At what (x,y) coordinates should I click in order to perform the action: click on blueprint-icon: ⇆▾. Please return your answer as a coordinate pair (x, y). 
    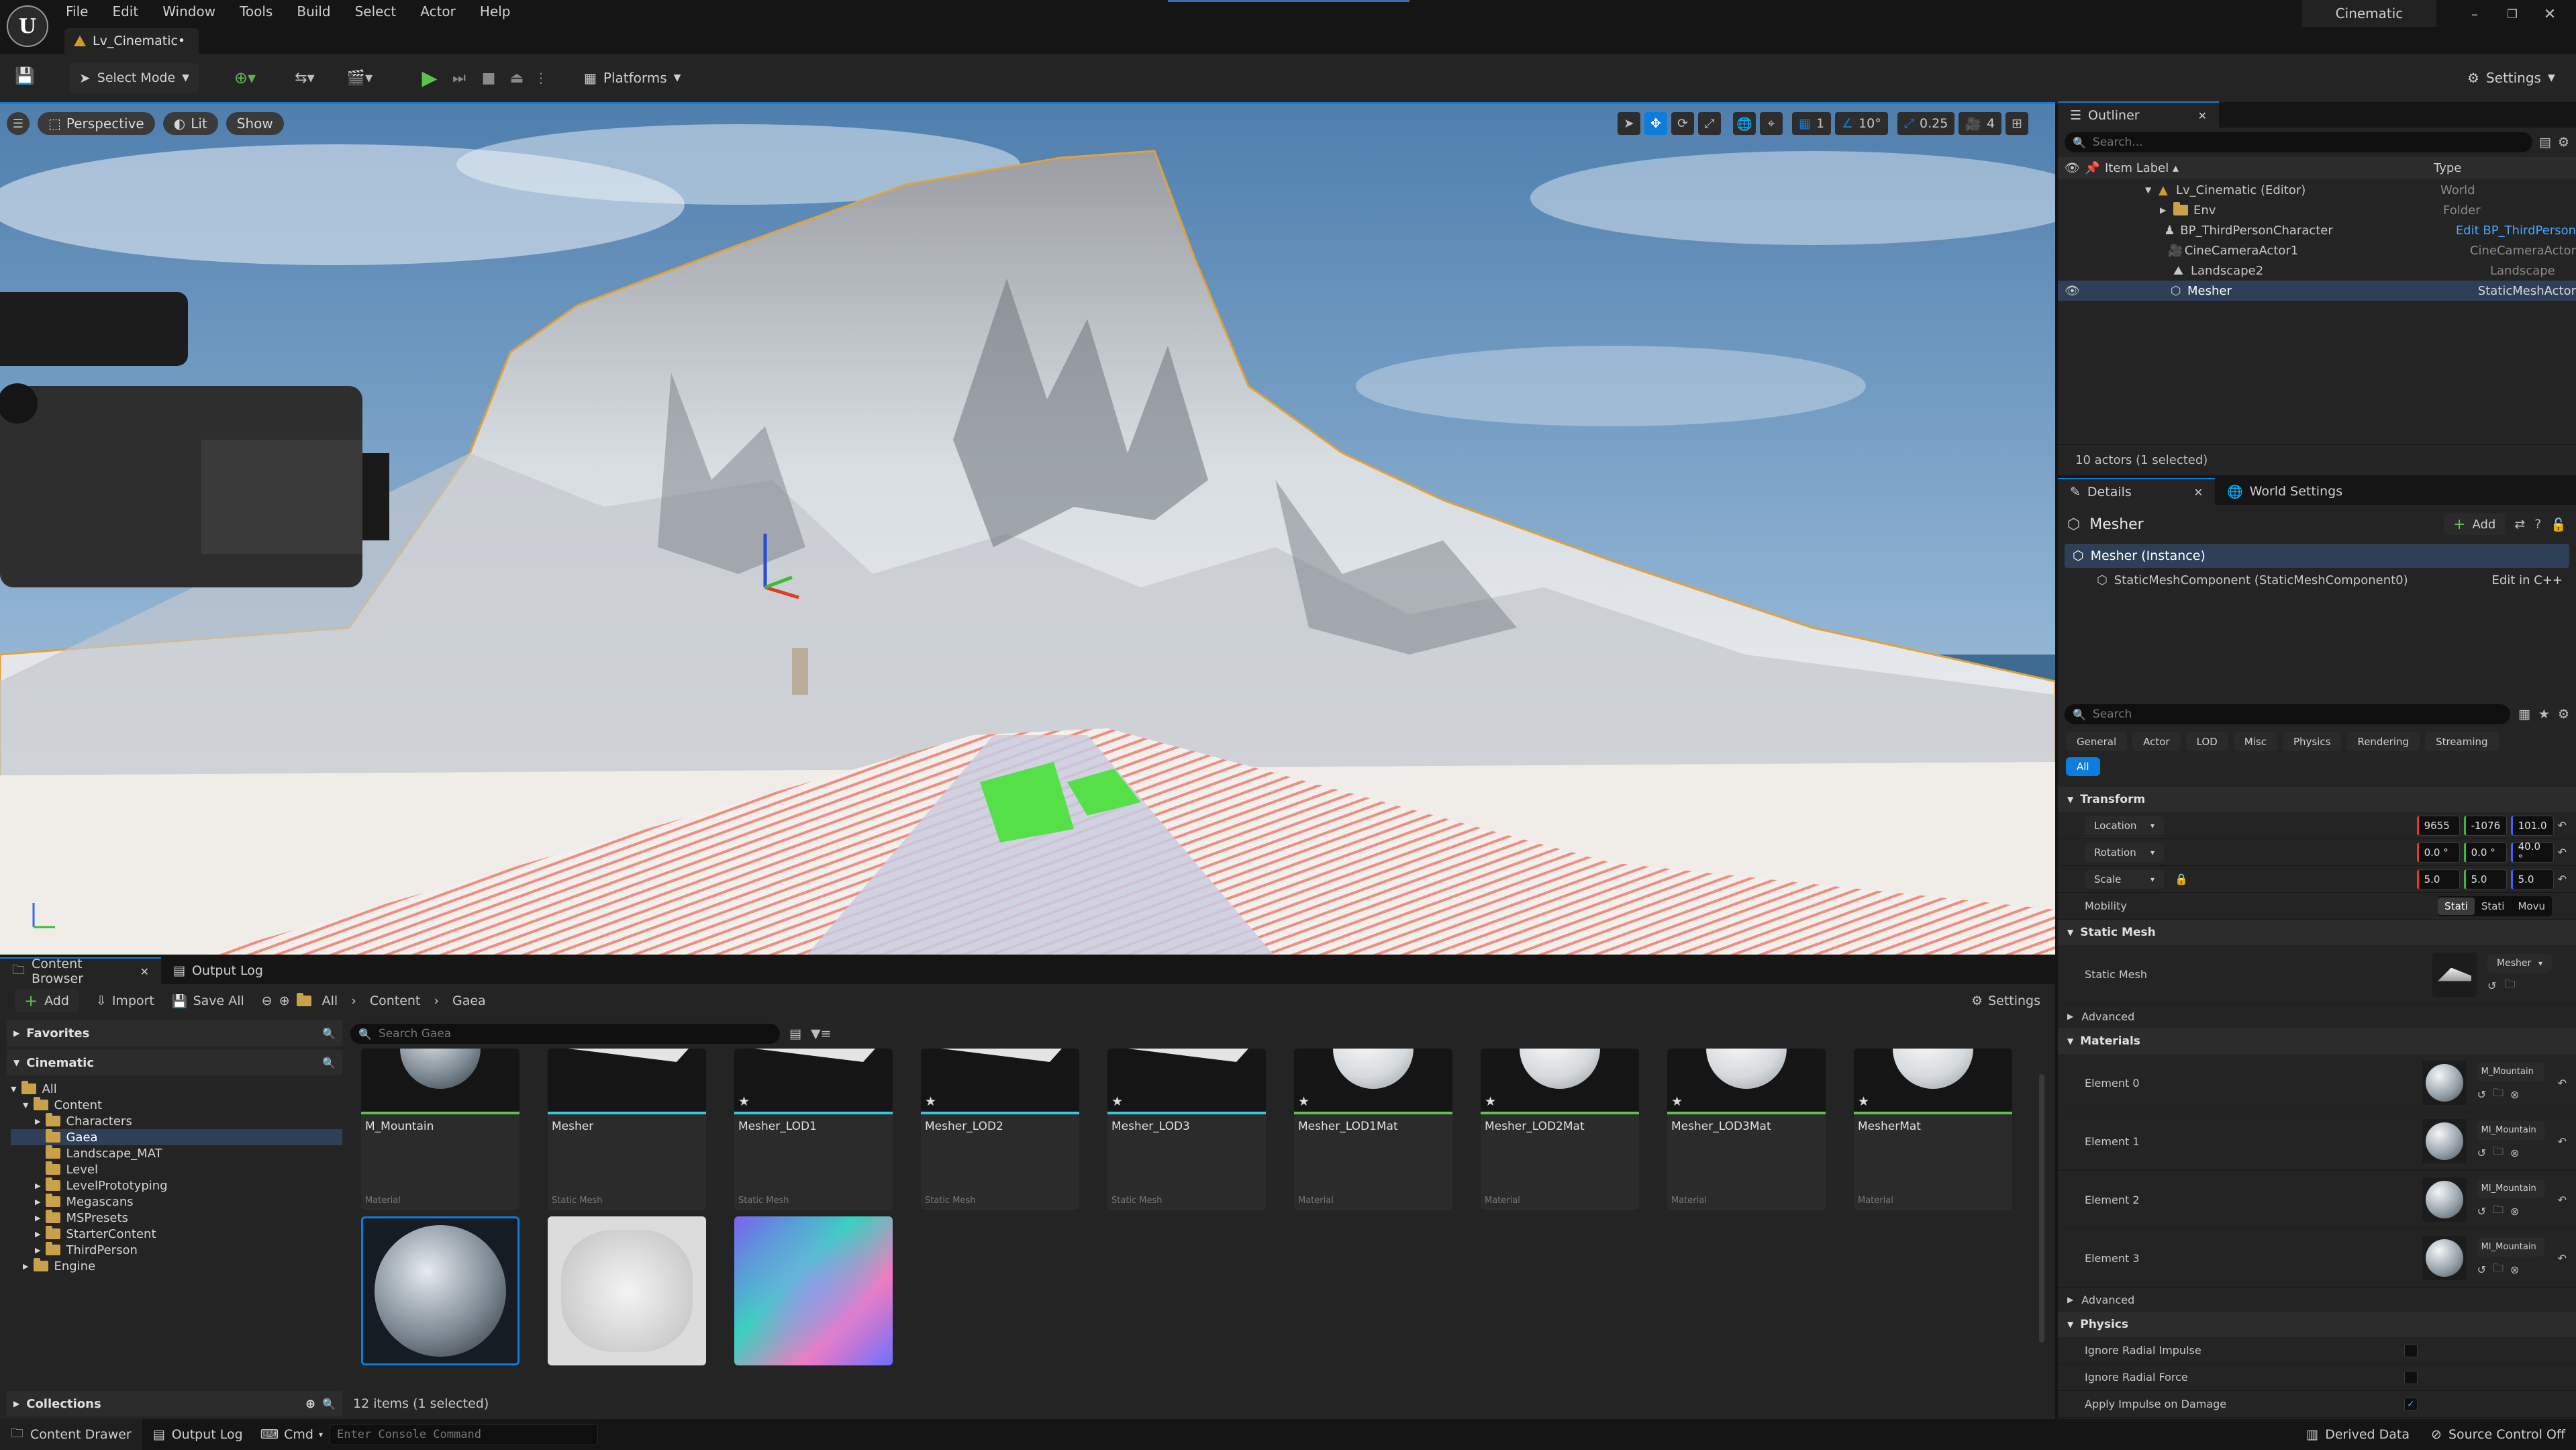
    Looking at the image, I should click on (305, 78).